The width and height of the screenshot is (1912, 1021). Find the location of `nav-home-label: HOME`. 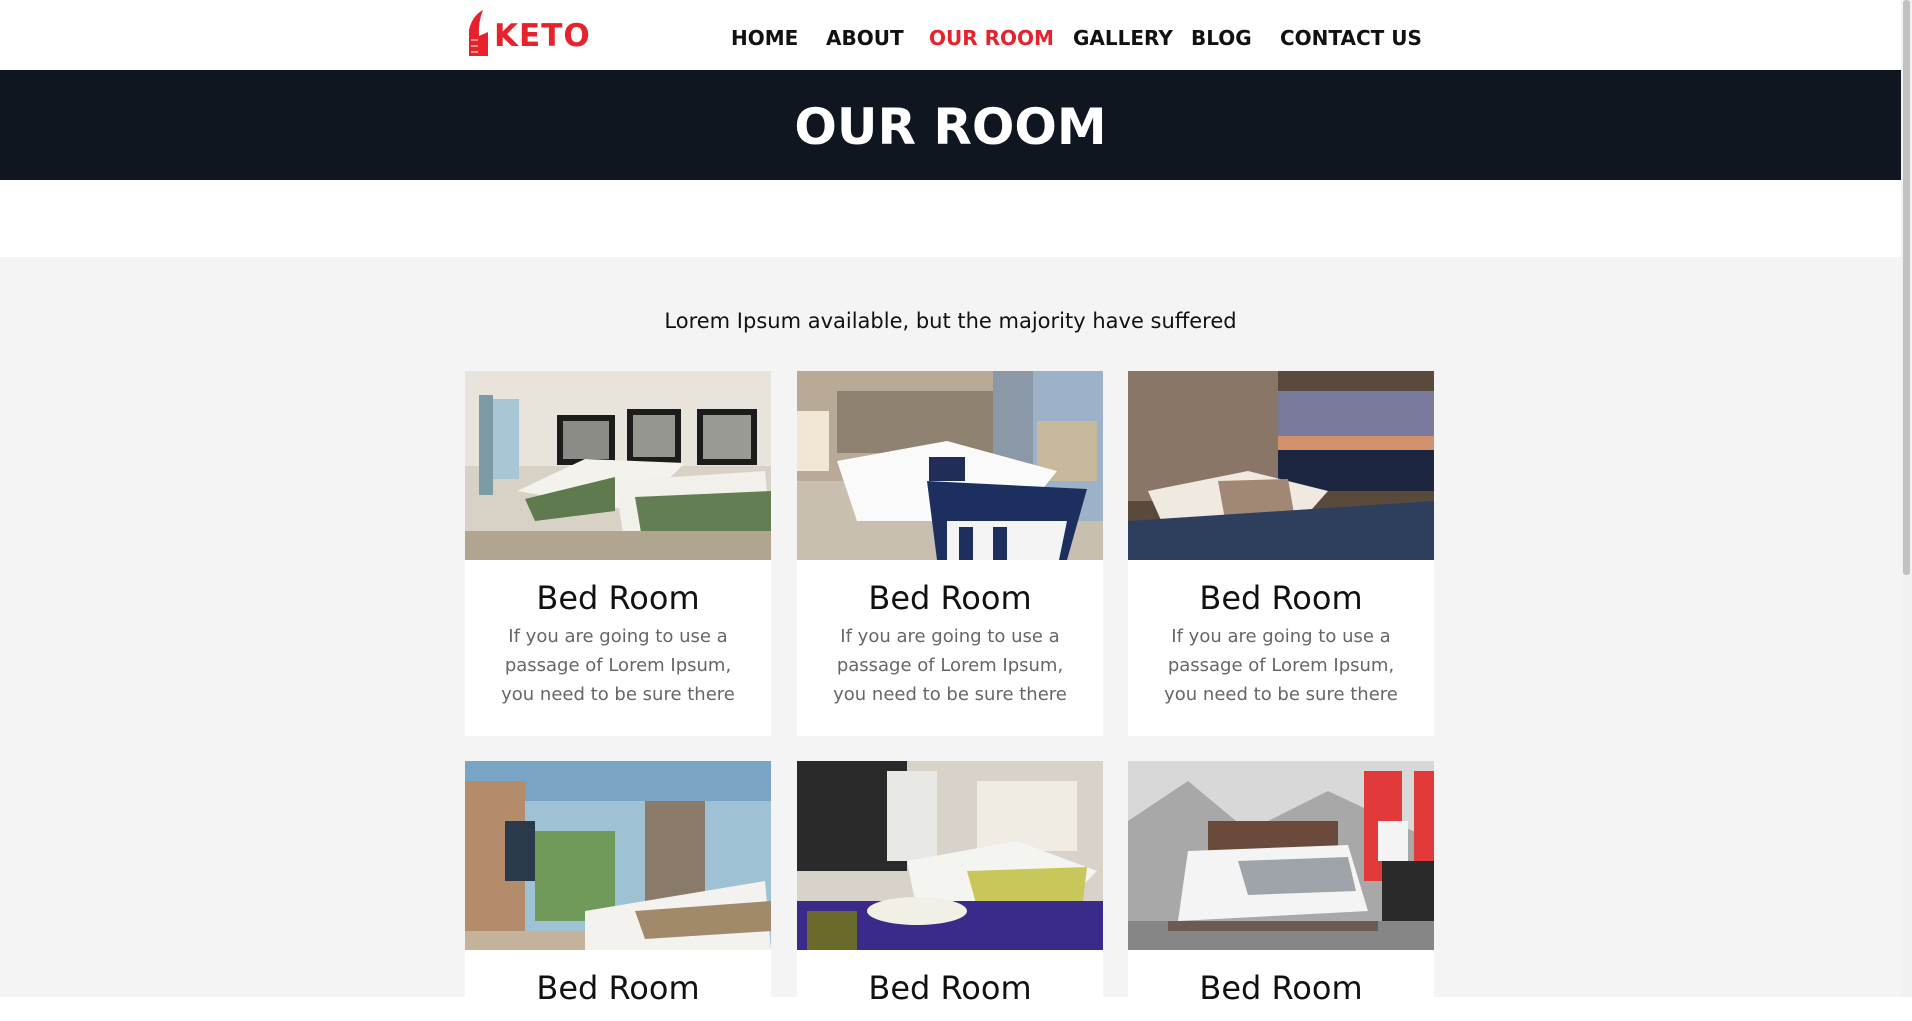

nav-home-label: HOME is located at coordinates (765, 38).